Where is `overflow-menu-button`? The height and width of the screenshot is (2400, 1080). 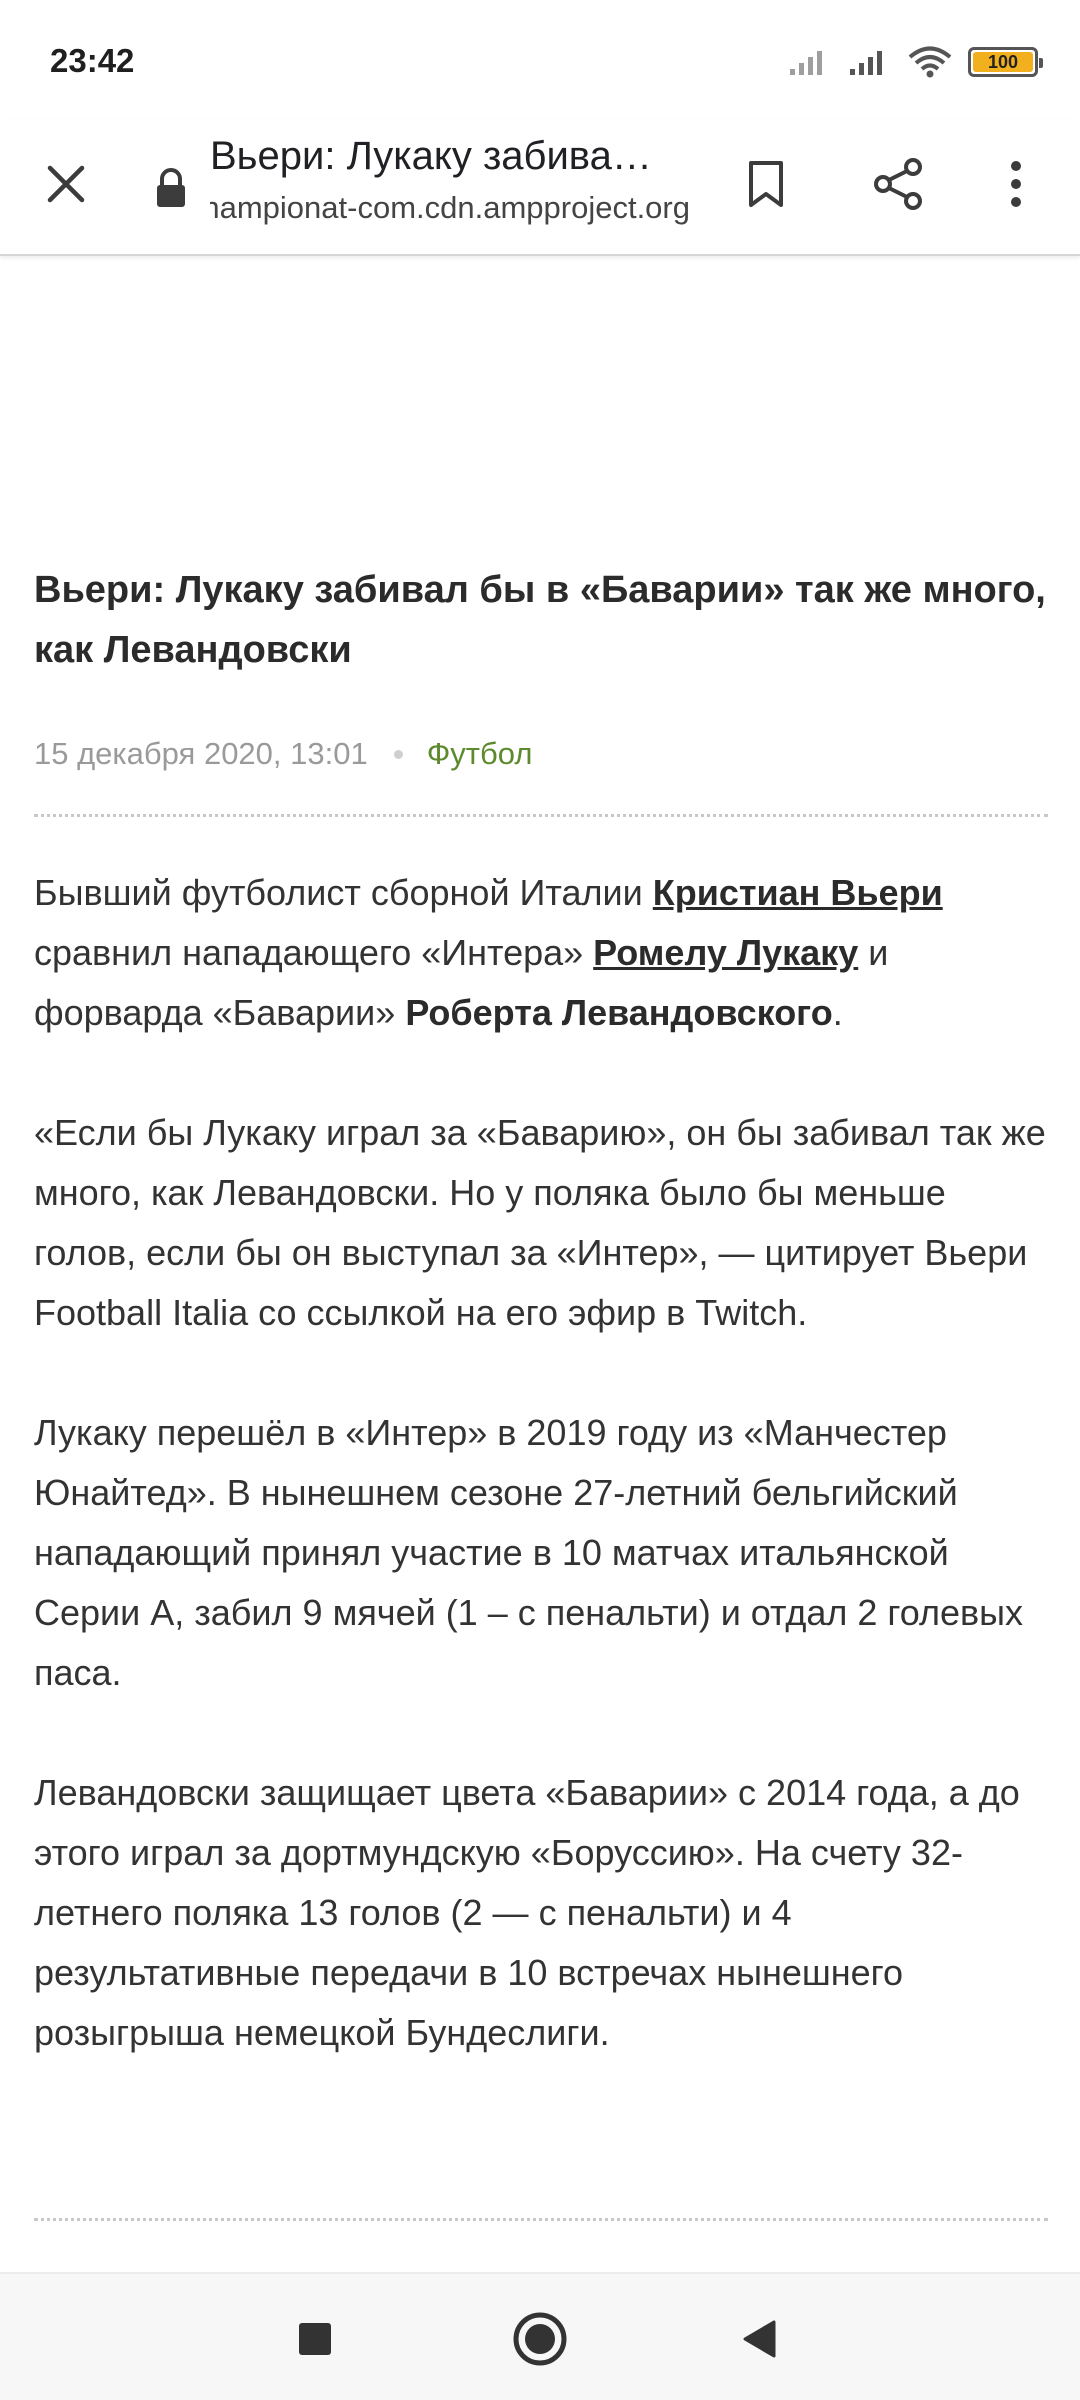
overflow-menu-button is located at coordinates (1016, 184).